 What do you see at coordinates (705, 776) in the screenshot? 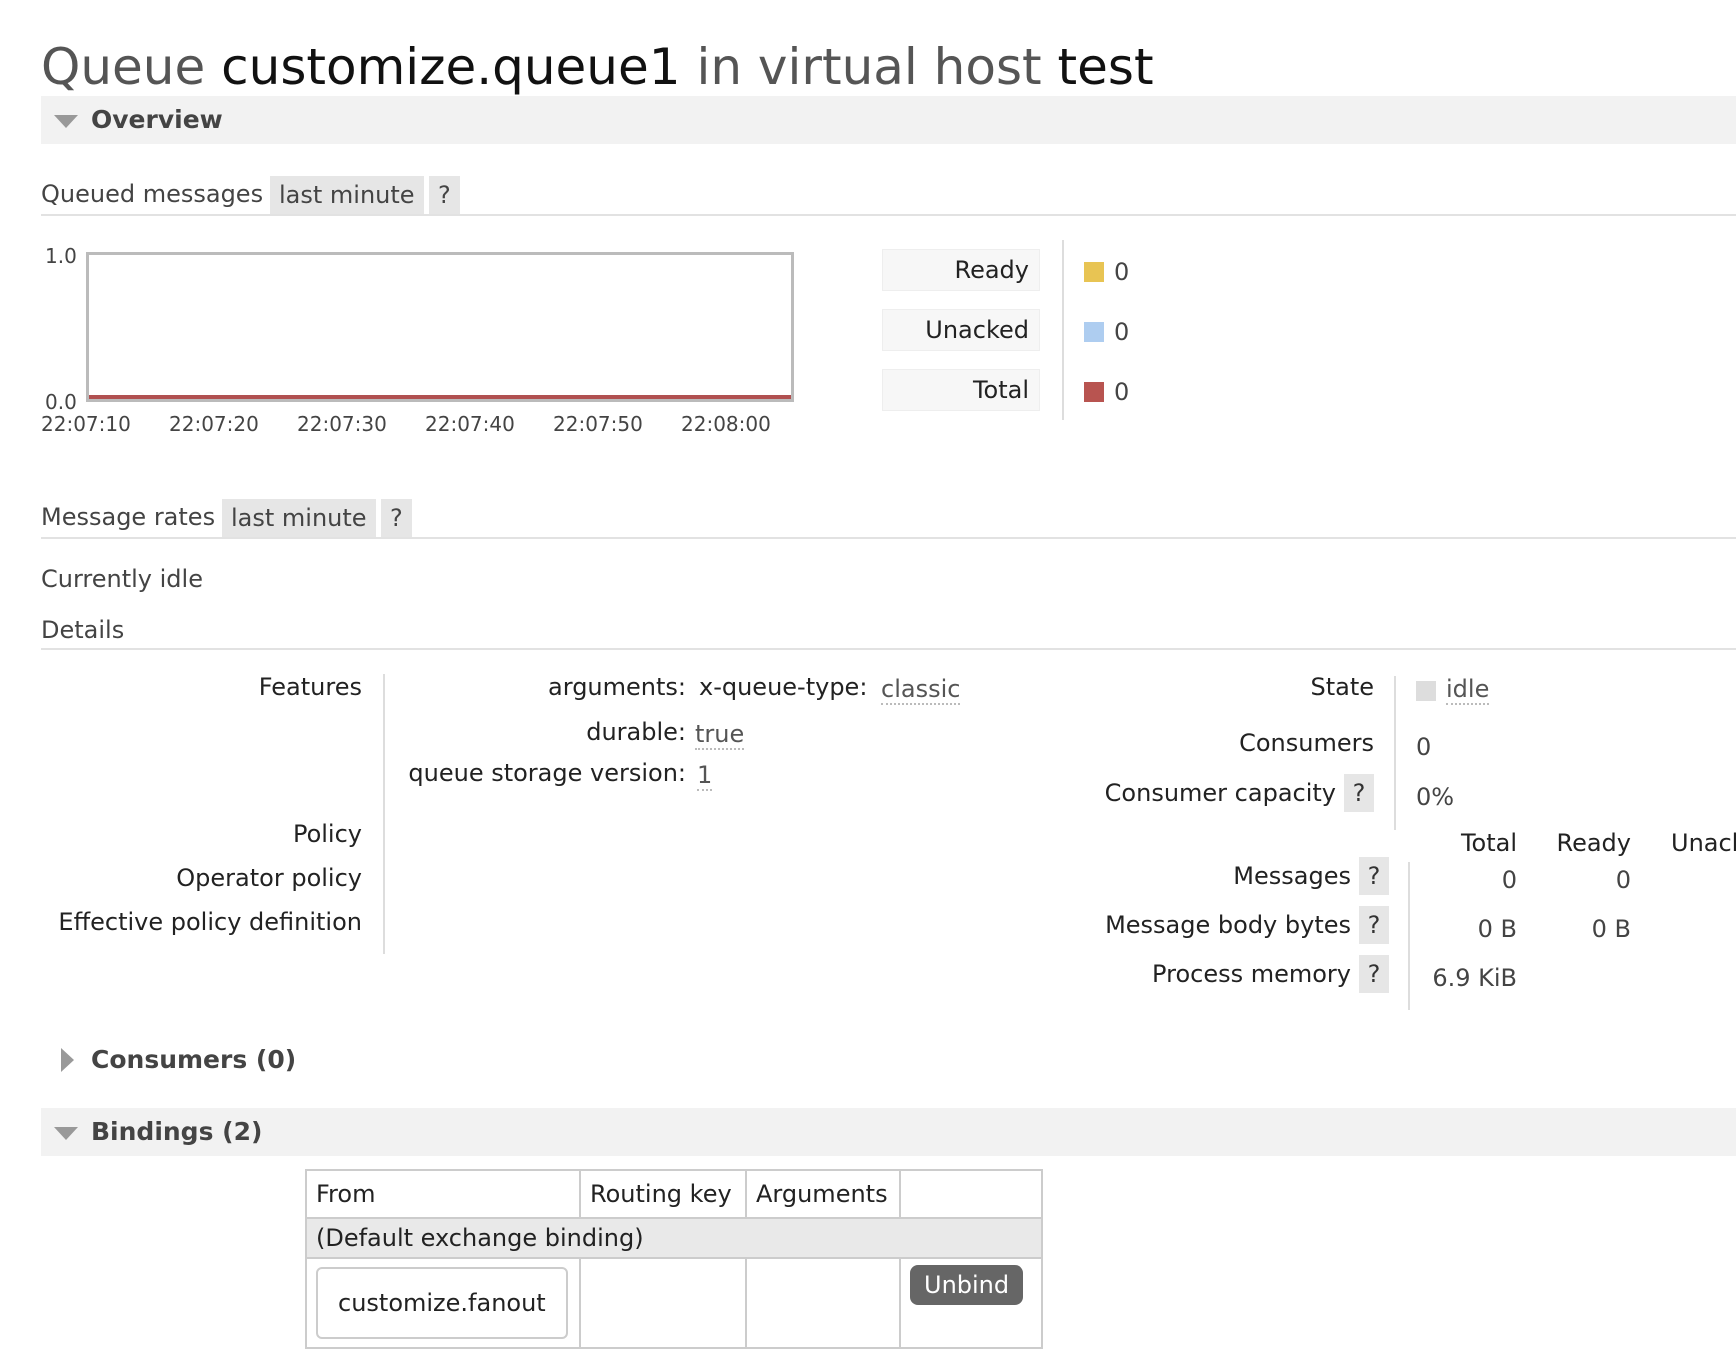
I see `storage-version-value: 1` at bounding box center [705, 776].